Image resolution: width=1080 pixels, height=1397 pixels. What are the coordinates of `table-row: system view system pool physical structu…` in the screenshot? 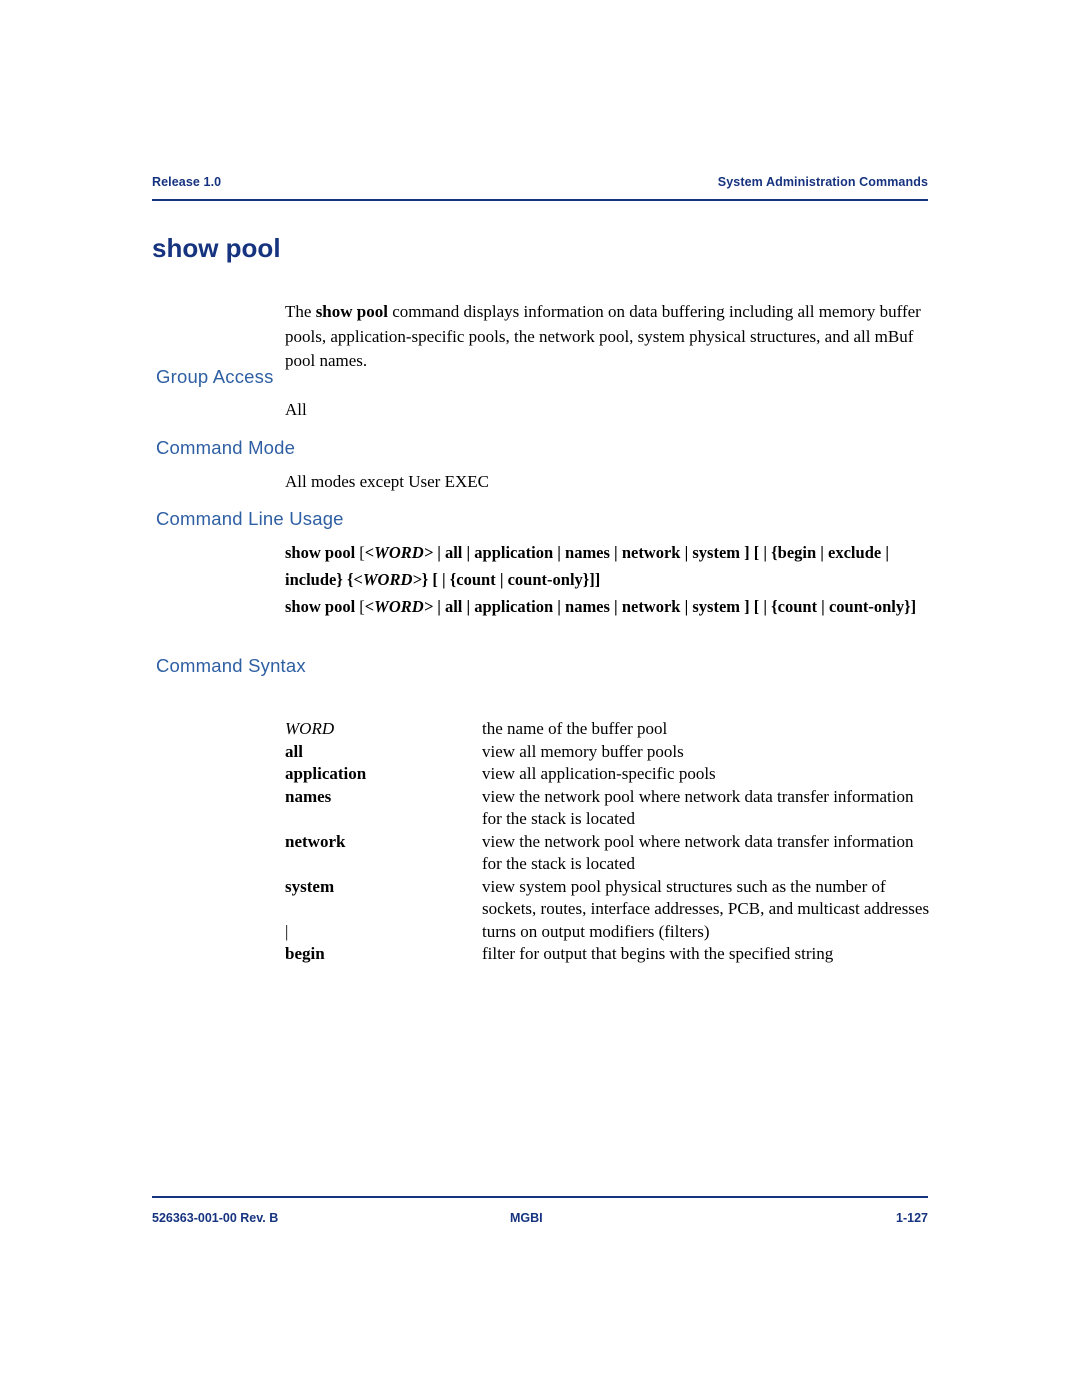 It's located at (607, 898).